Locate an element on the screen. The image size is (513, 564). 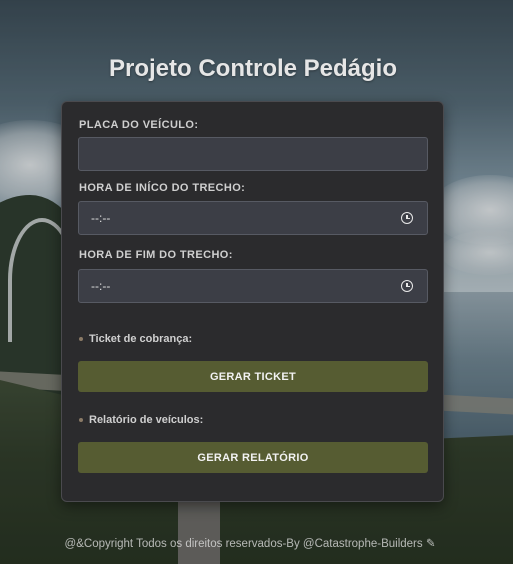
report-section-text: Relatório de veículos: is located at coordinates (146, 420).